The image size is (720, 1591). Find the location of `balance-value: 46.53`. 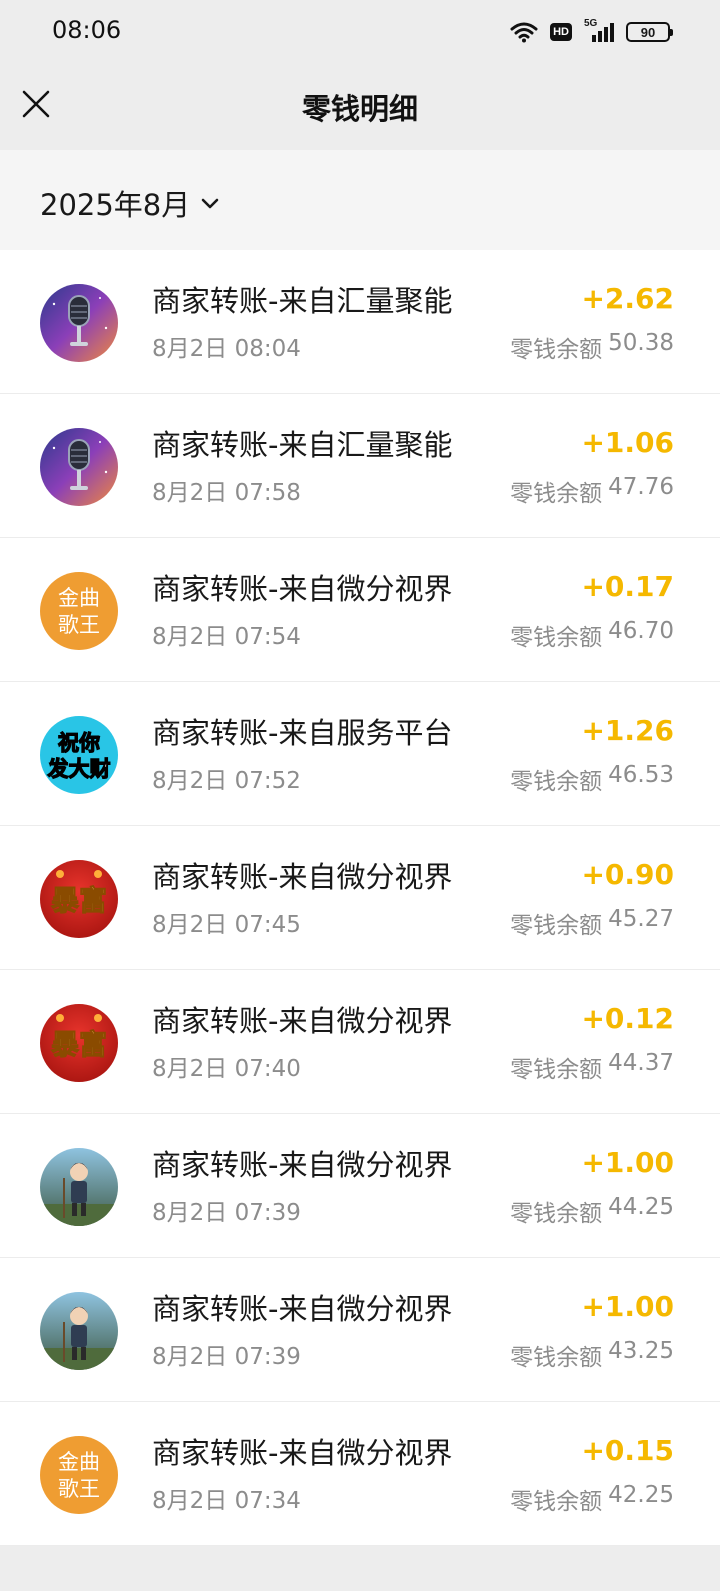

balance-value: 46.53 is located at coordinates (641, 775).